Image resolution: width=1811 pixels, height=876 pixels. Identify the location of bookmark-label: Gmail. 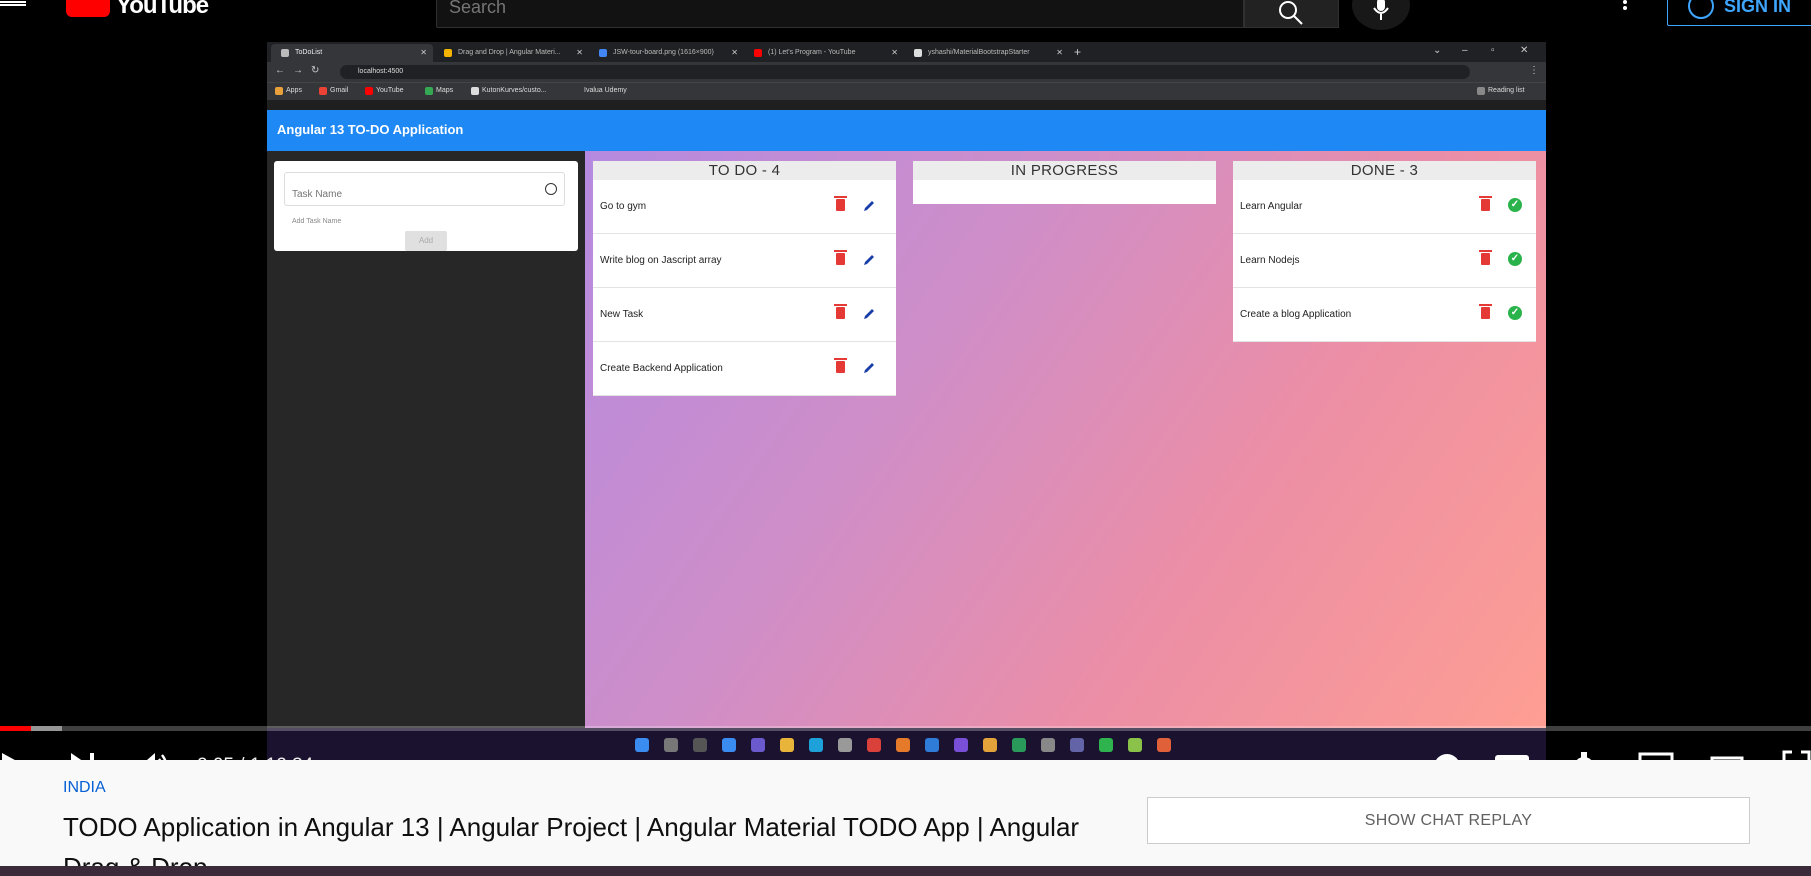
(339, 90).